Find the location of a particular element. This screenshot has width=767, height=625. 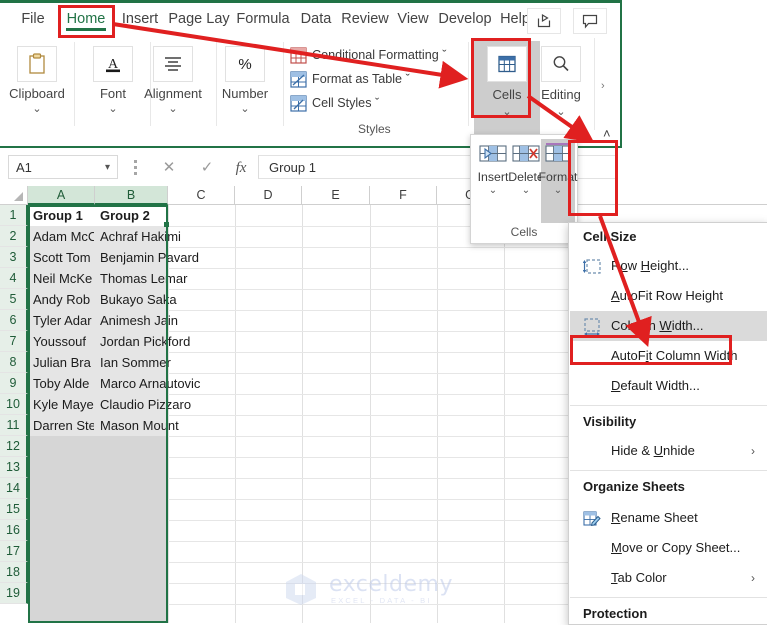

cell-A3: Scott Tom is located at coordinates (62, 257).